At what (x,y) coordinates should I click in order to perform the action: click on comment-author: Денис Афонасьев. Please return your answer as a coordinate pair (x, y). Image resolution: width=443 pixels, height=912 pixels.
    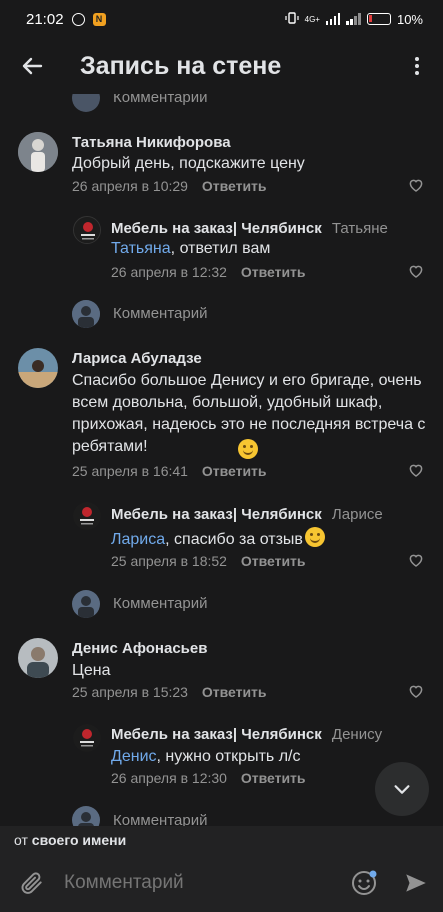
    Looking at the image, I should click on (139, 648).